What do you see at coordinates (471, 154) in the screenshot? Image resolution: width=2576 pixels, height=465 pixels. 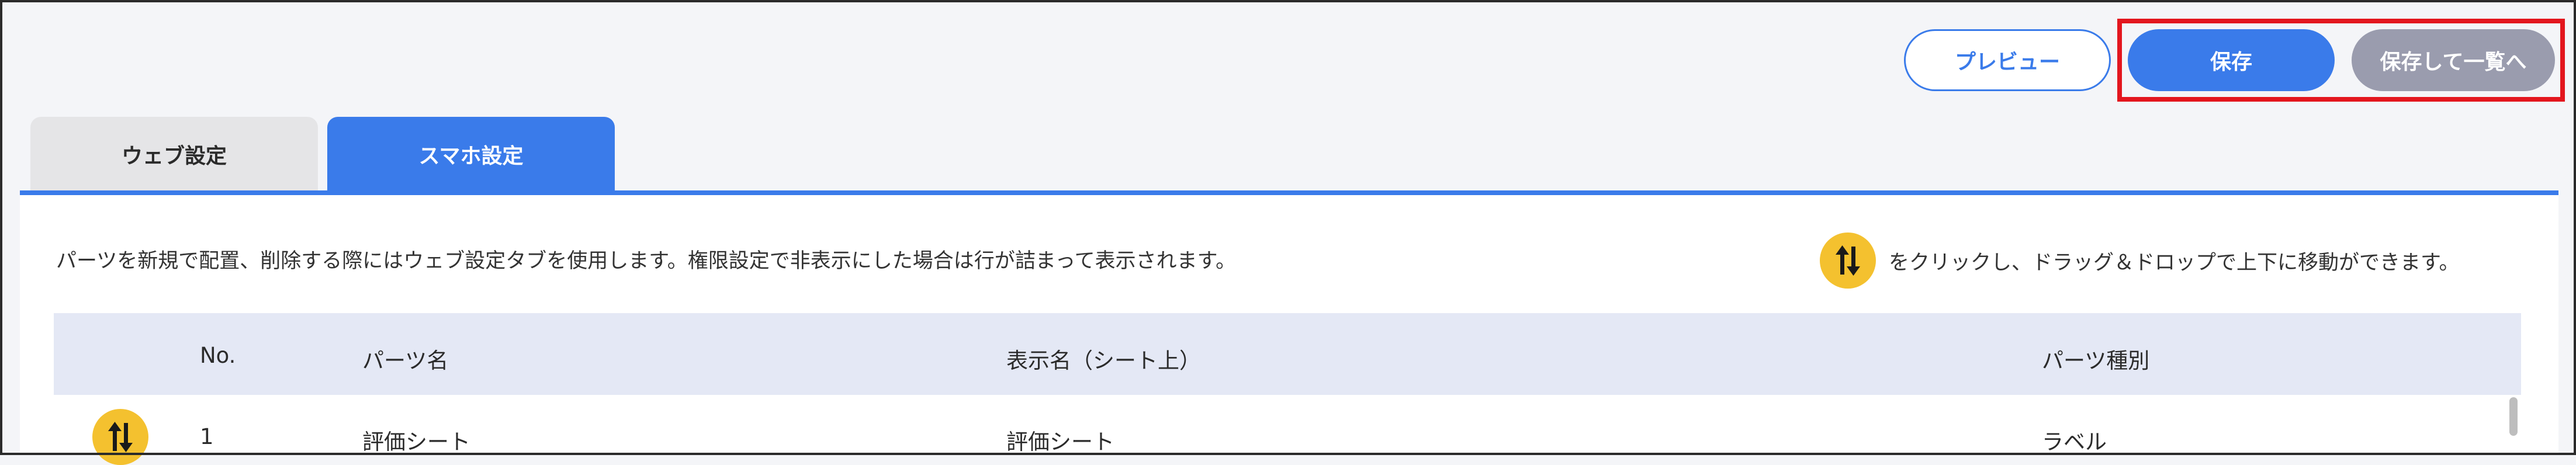 I see `tab-smartphone-settings: スマホ設定` at bounding box center [471, 154].